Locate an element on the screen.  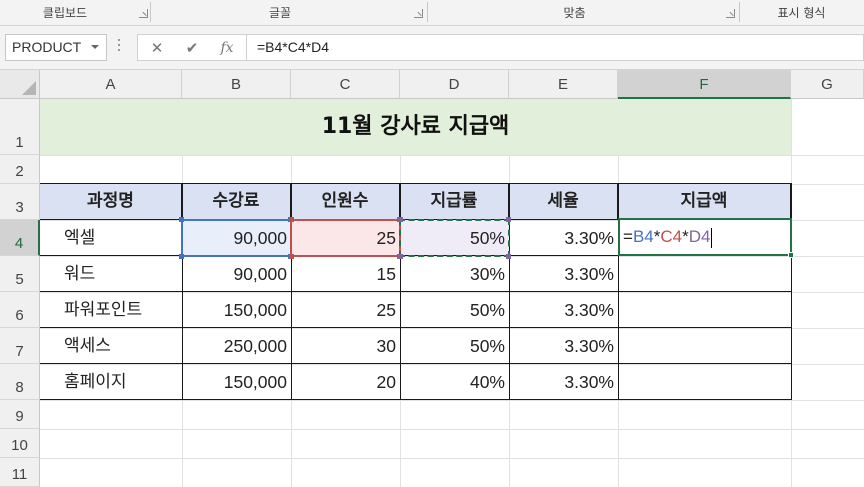
header-course: 과정명 is located at coordinates (111, 202).